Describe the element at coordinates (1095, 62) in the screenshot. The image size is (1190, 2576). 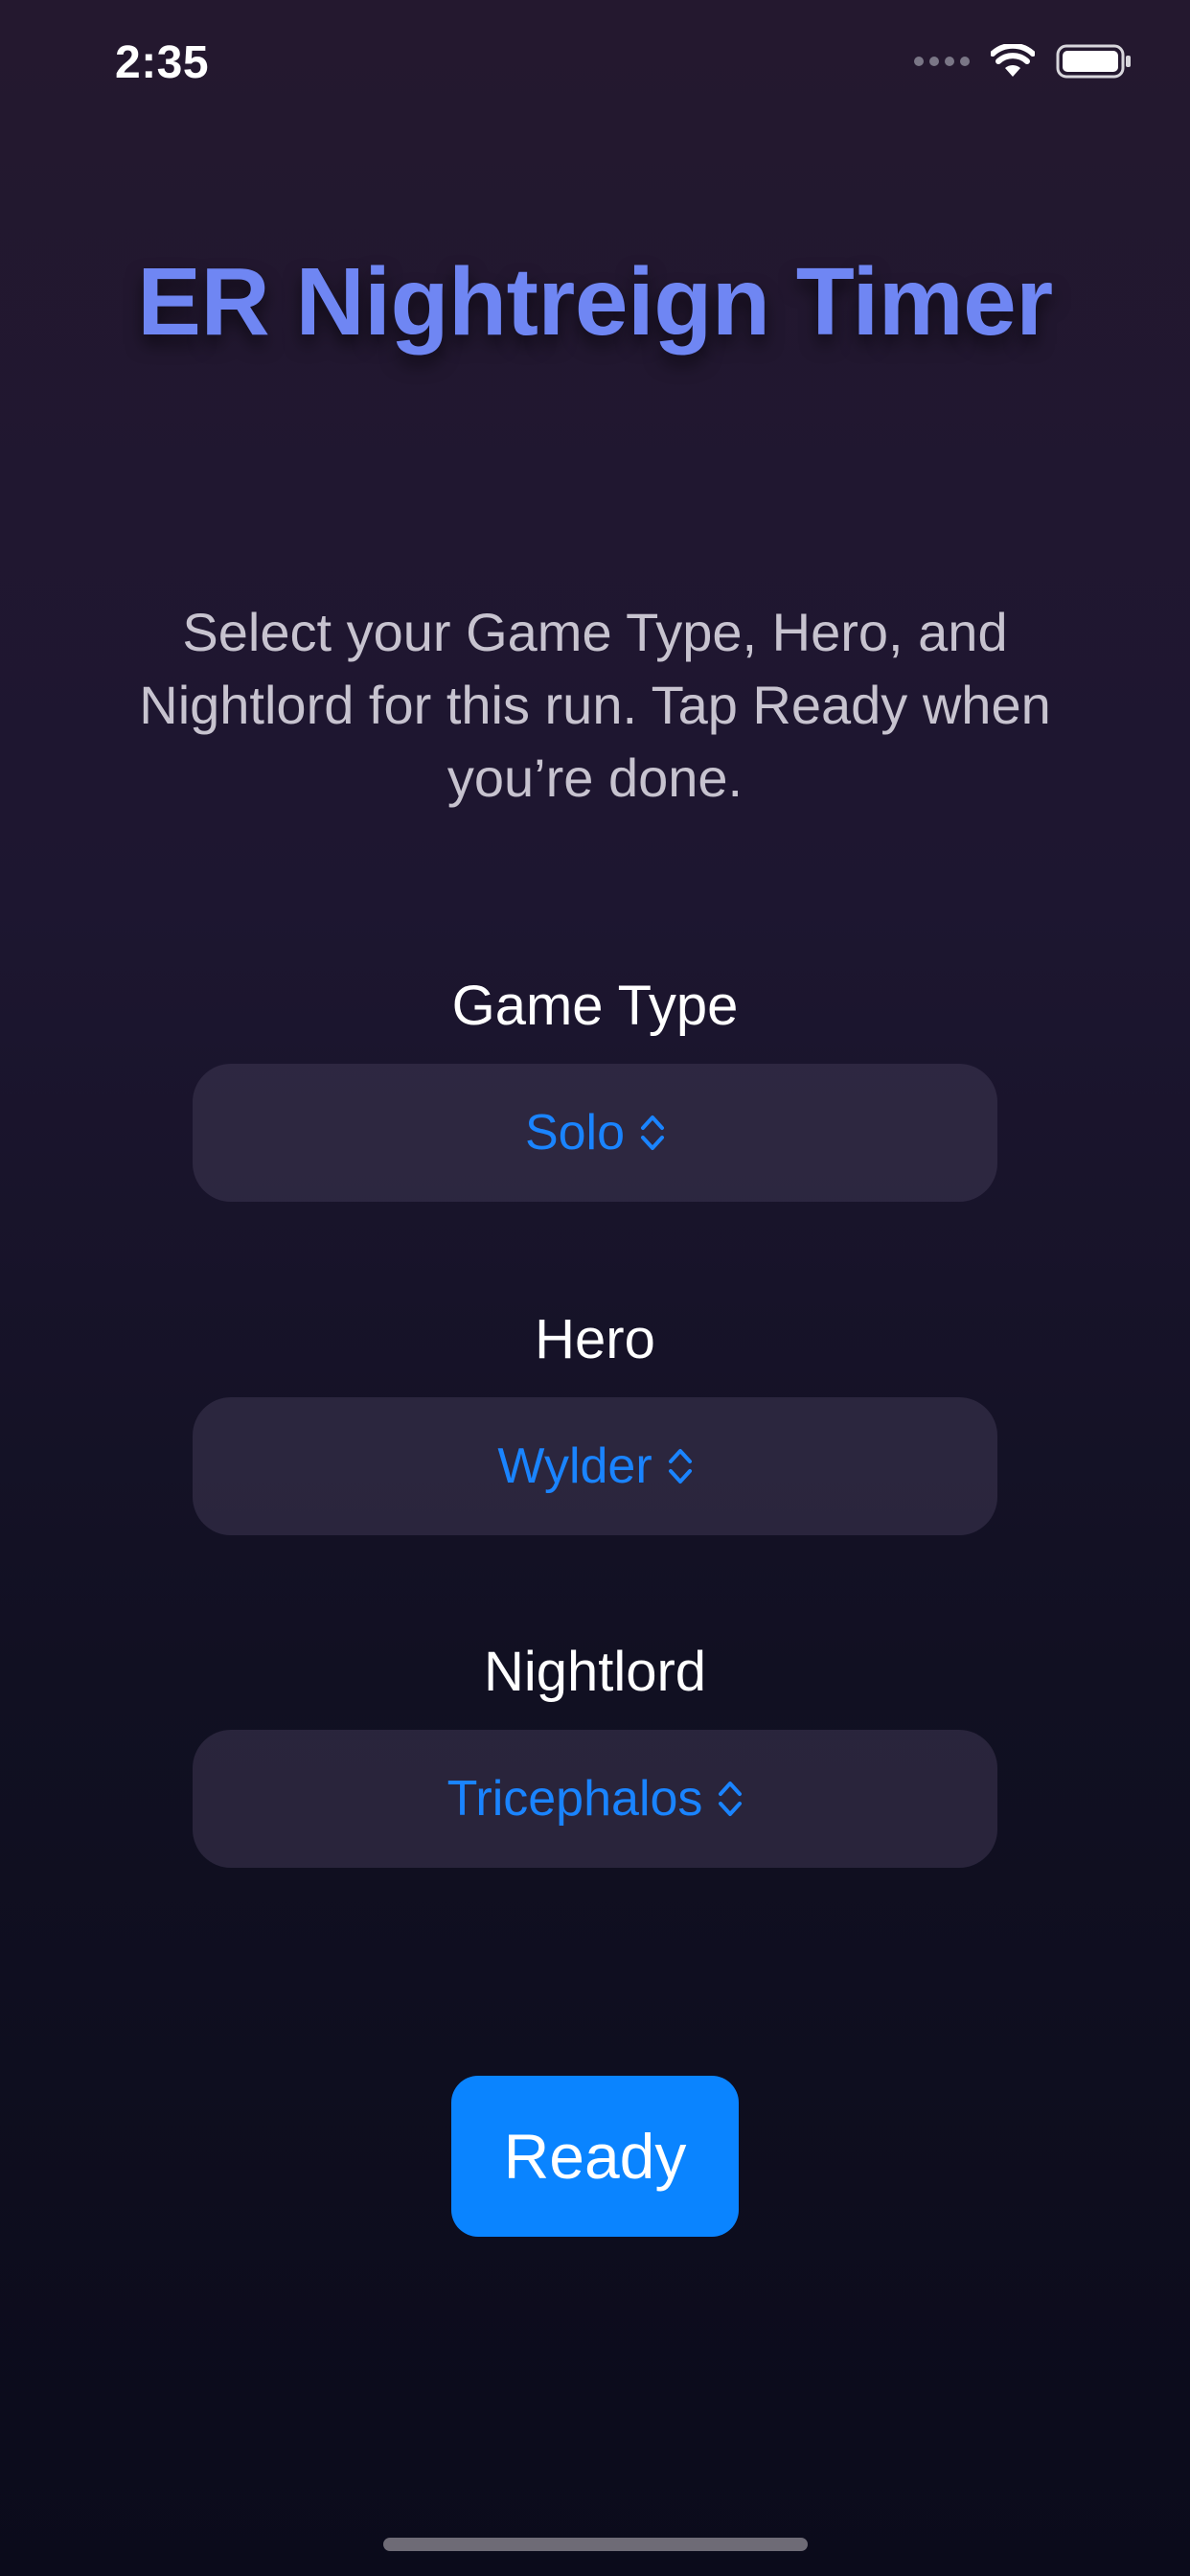
I see `battery-icon` at that location.